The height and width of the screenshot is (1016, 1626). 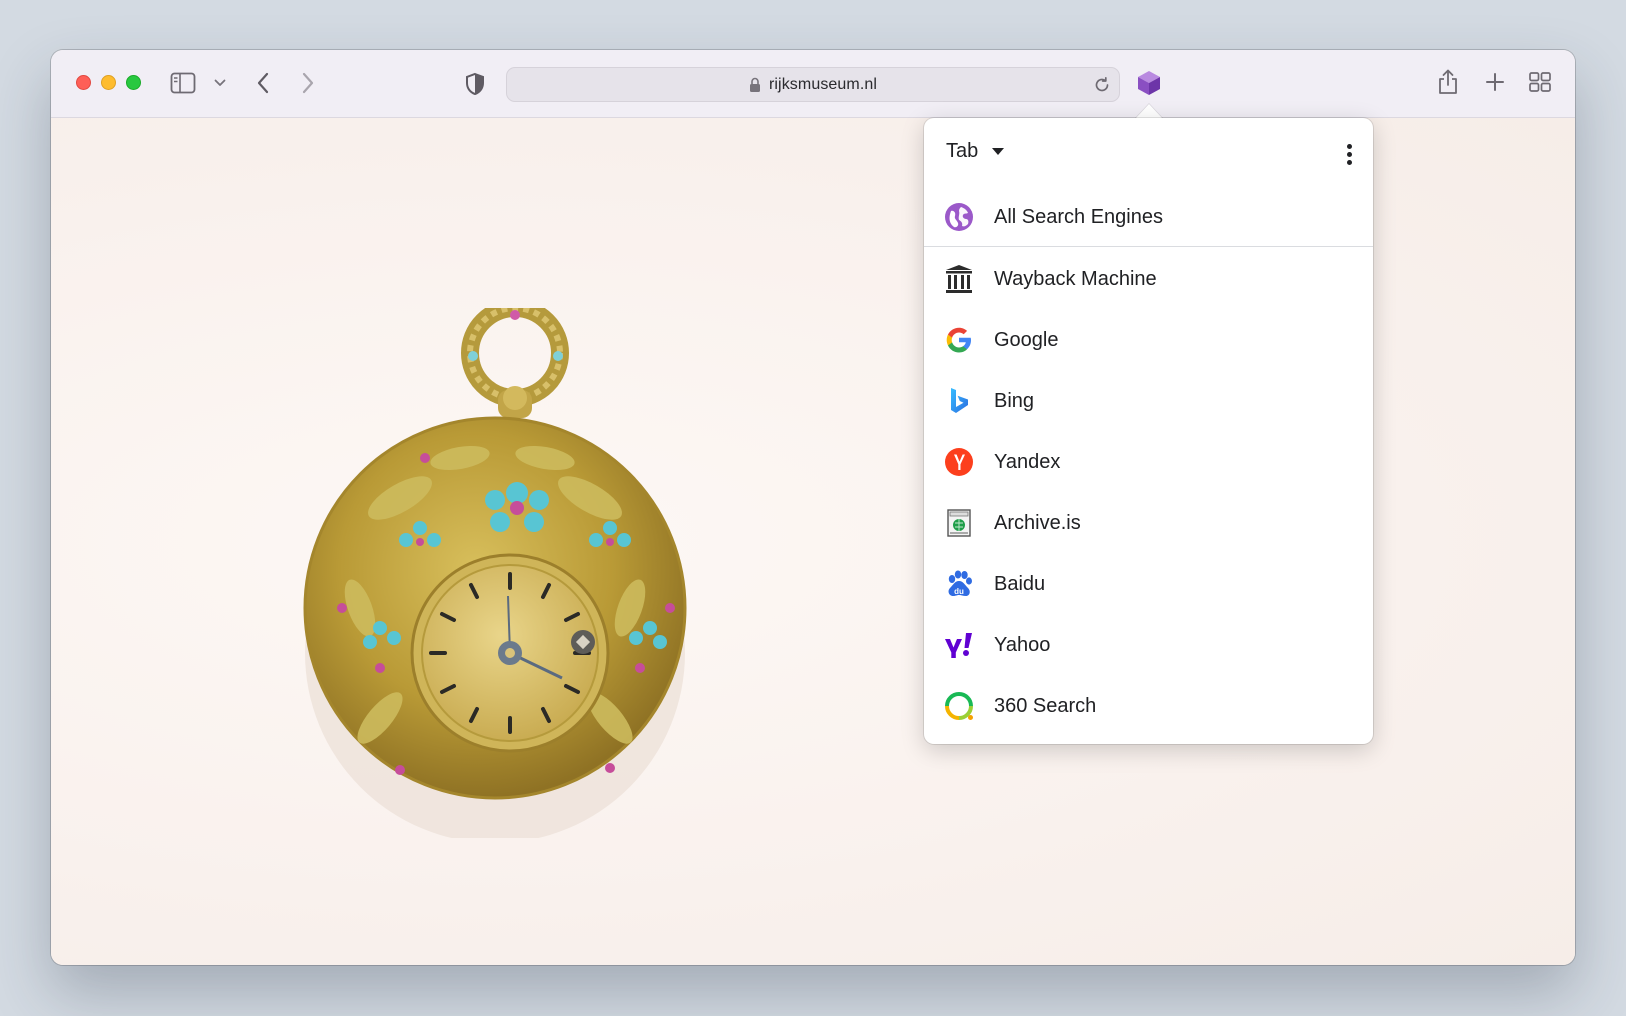 What do you see at coordinates (1014, 400) in the screenshot?
I see `engine-label: Bing` at bounding box center [1014, 400].